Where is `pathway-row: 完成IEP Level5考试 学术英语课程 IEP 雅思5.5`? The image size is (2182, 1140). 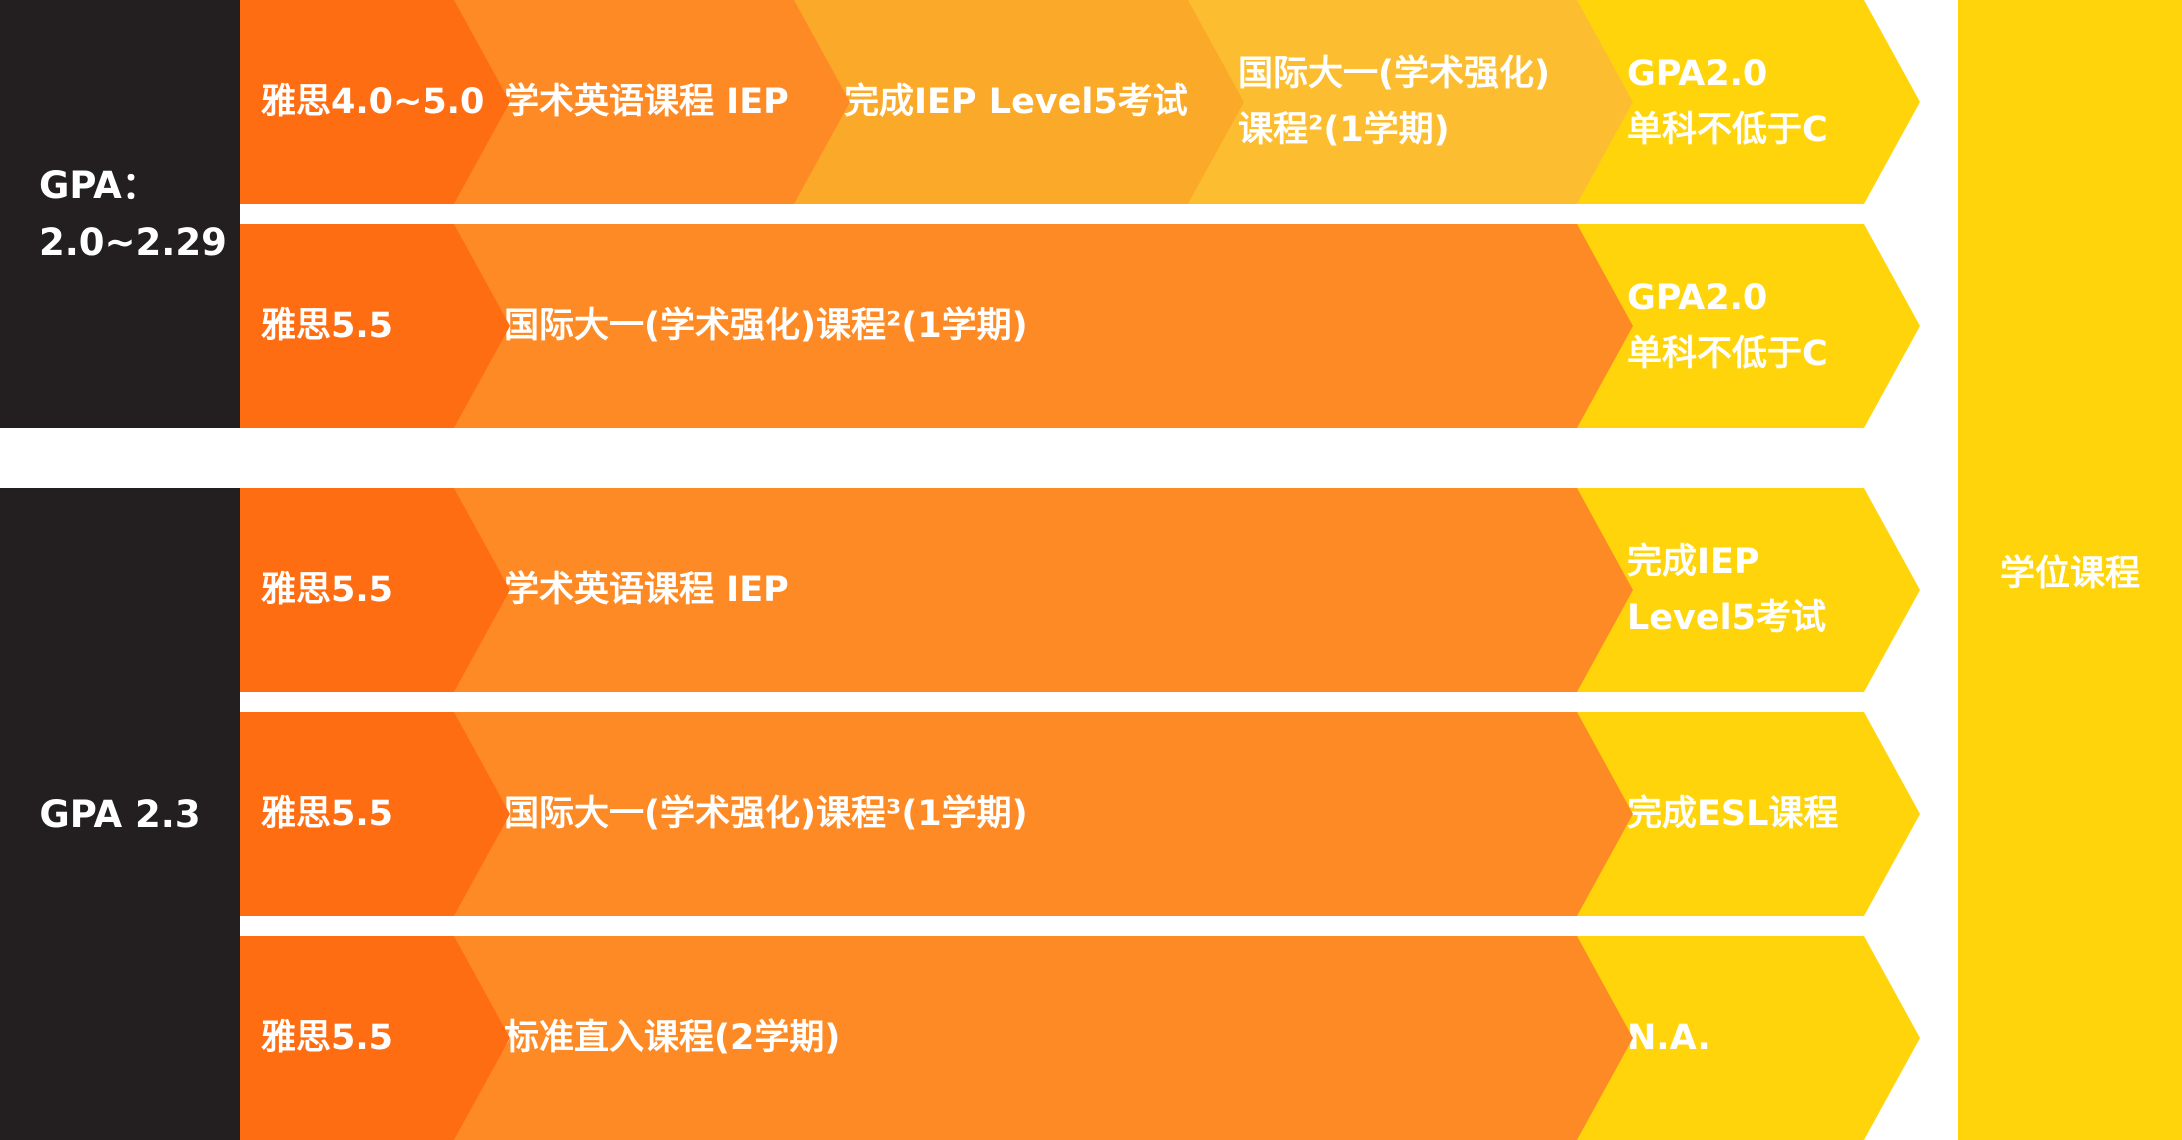 pathway-row: 完成IEP Level5考试 学术英语课程 IEP 雅思5.5 is located at coordinates (1080, 590).